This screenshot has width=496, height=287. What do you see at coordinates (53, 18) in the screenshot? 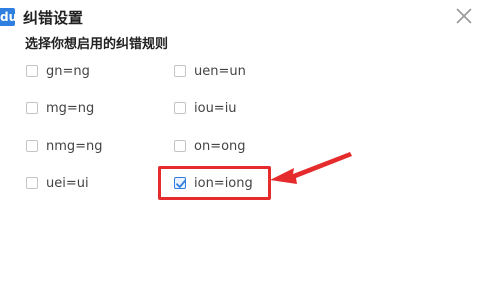
I see `dialog-title: 纠错设置` at bounding box center [53, 18].